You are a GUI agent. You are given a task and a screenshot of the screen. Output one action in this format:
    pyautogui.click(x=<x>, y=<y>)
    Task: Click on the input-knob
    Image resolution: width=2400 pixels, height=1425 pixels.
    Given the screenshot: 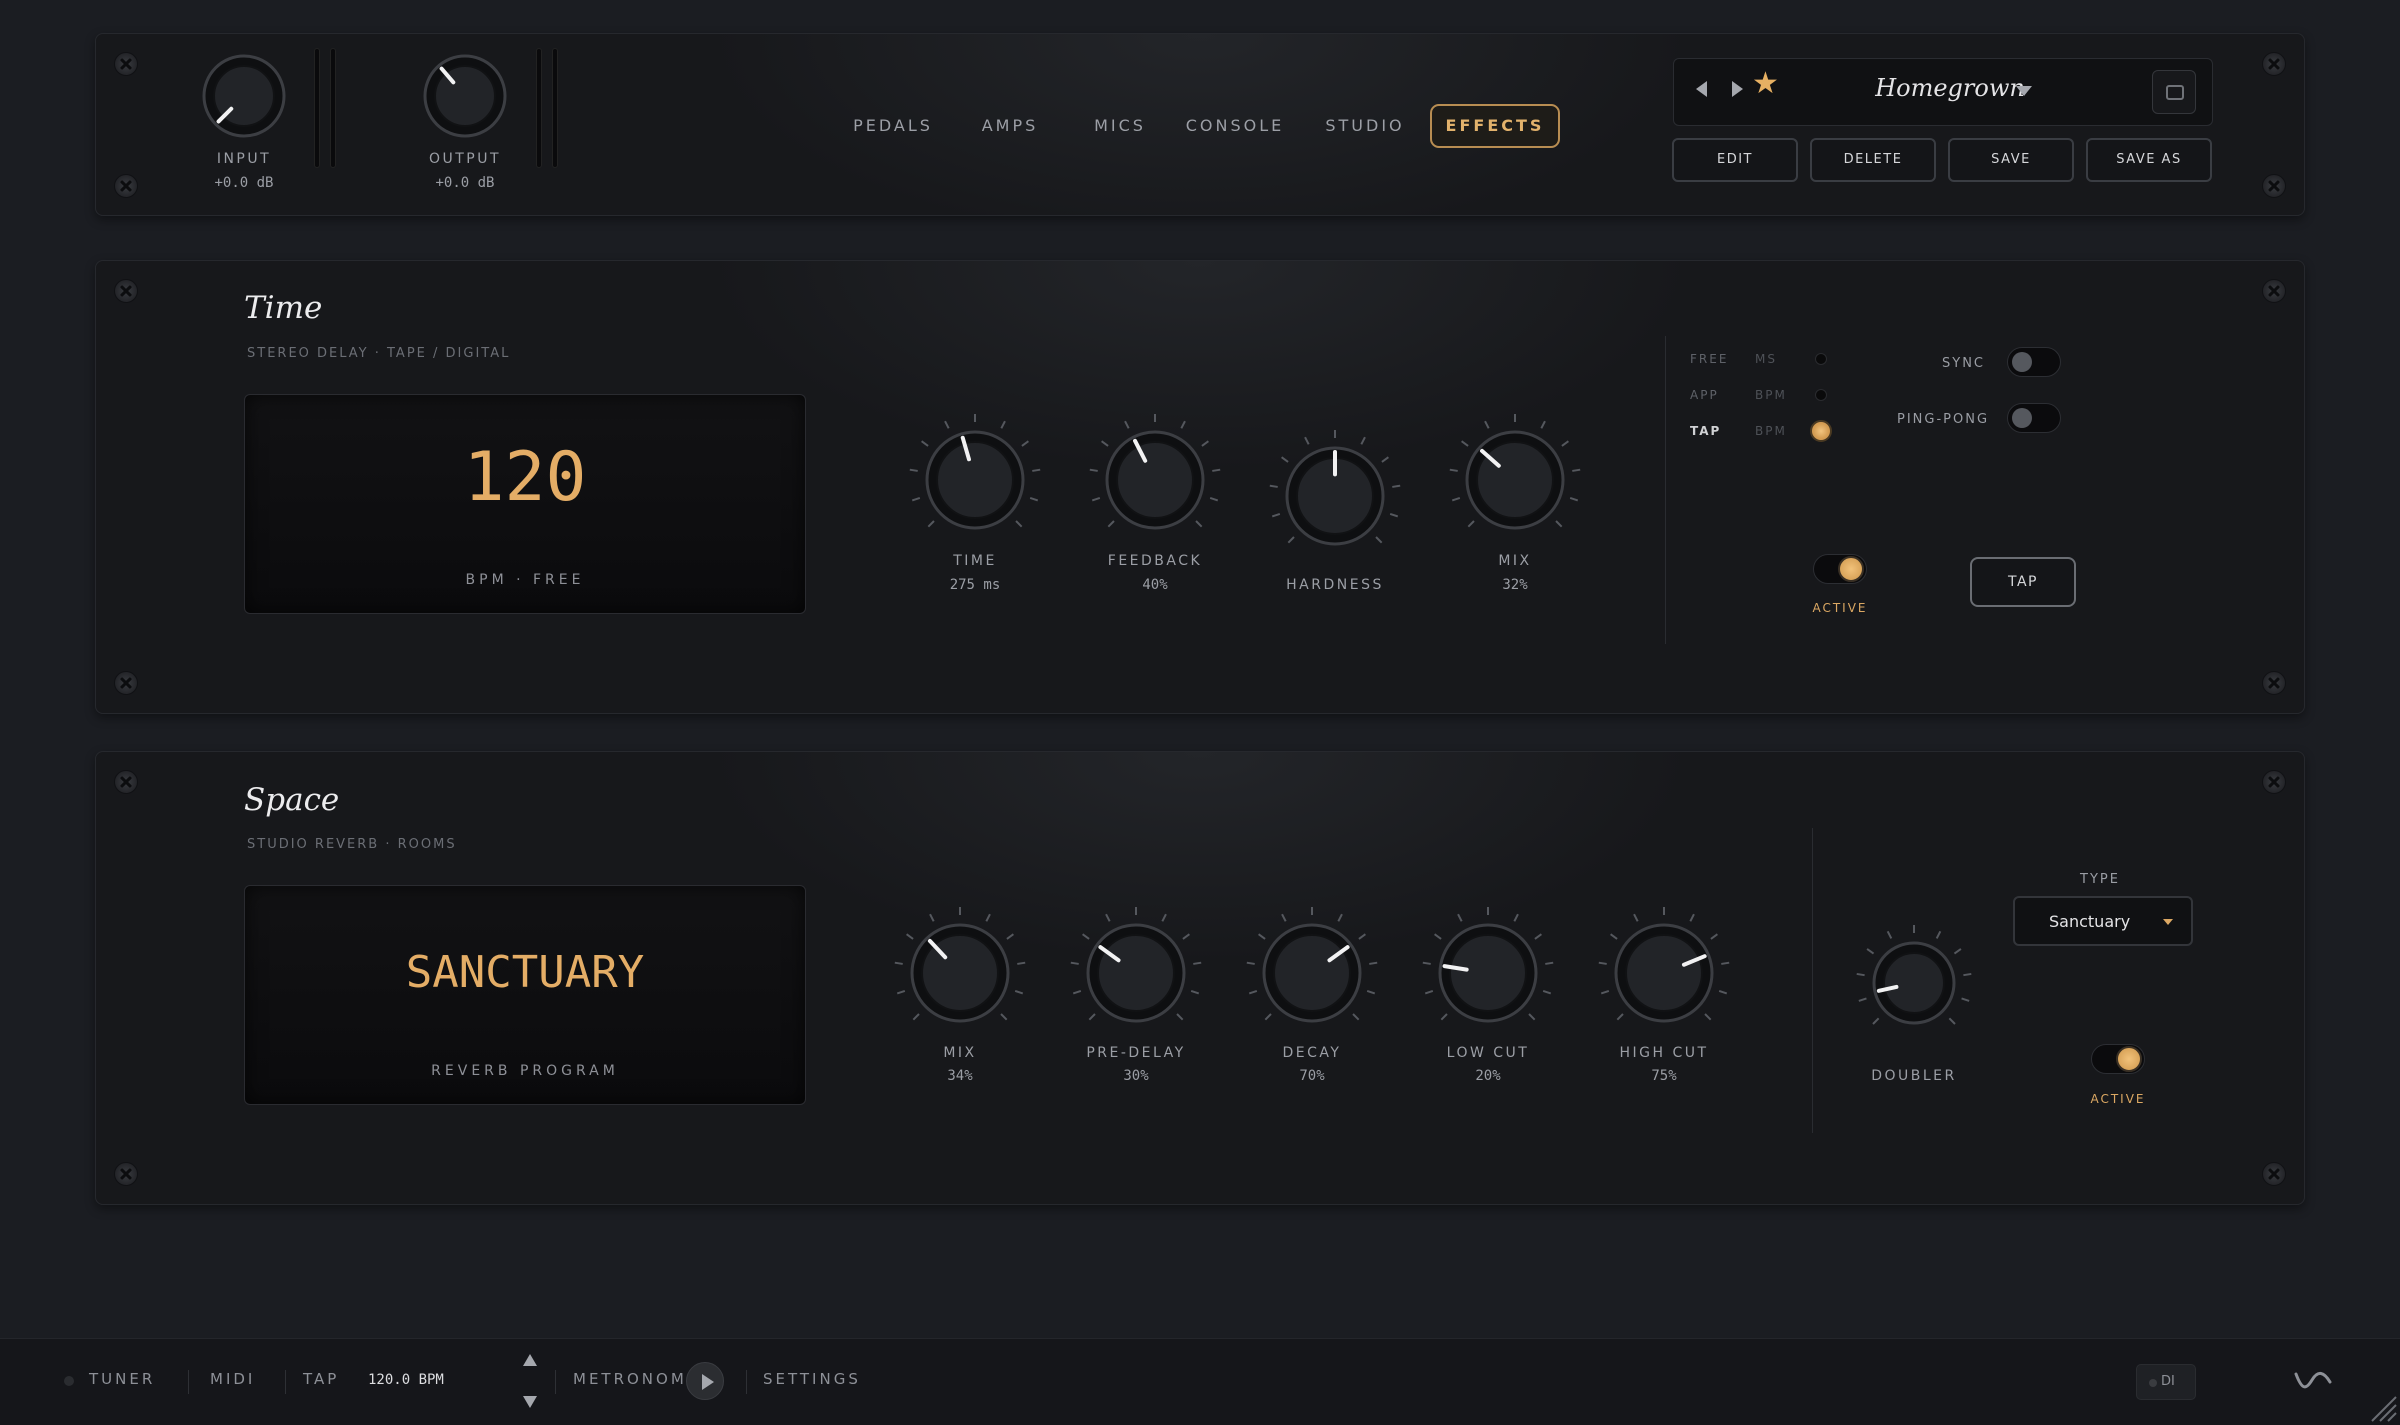 What is the action you would take?
    pyautogui.click(x=244, y=96)
    